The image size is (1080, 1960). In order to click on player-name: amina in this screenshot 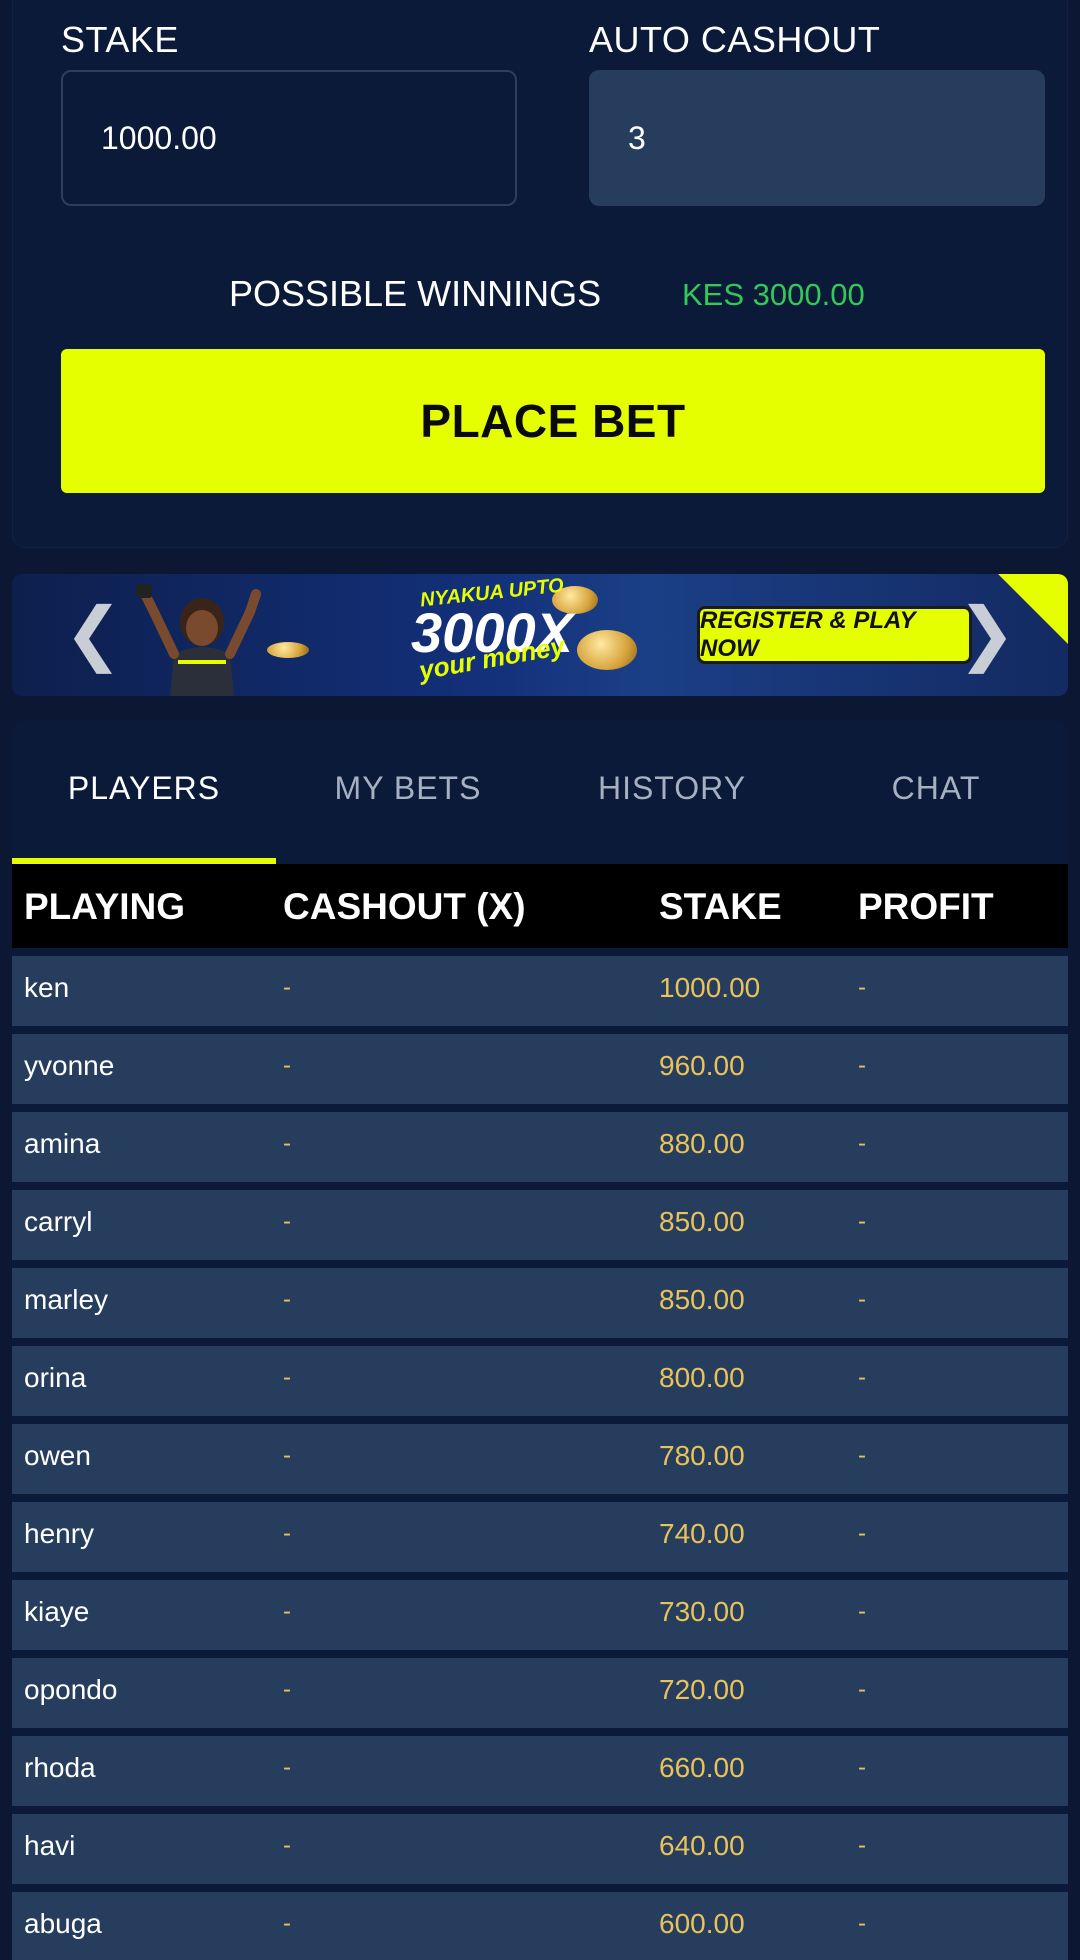, I will do `click(62, 1143)`.